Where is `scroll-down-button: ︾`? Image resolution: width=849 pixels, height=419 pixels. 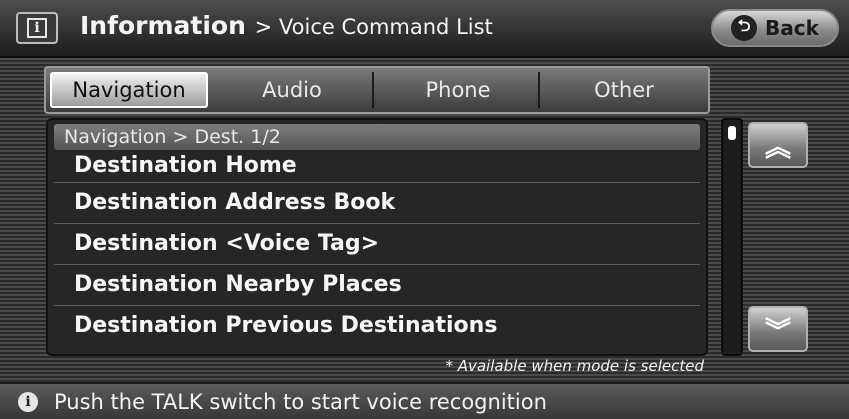 scroll-down-button: ︾ is located at coordinates (778, 329).